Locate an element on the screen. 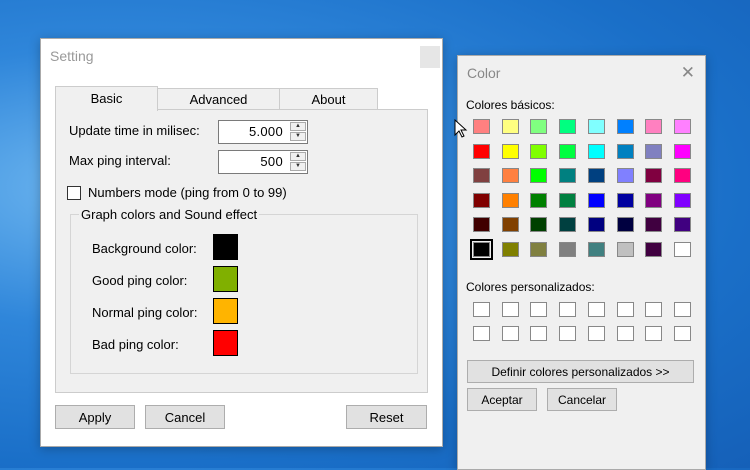 The height and width of the screenshot is (470, 750). good-ping-color-label: Good ping color: is located at coordinates (140, 280).